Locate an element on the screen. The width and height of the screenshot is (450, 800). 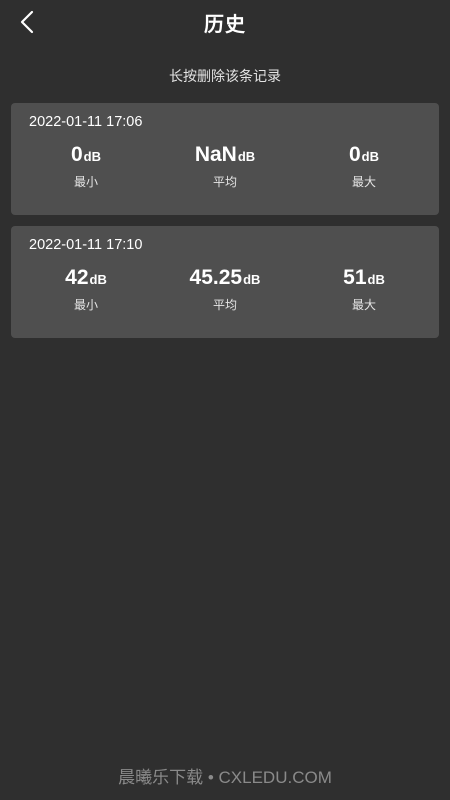
stat-min: 42dB 最小 is located at coordinates (86, 289).